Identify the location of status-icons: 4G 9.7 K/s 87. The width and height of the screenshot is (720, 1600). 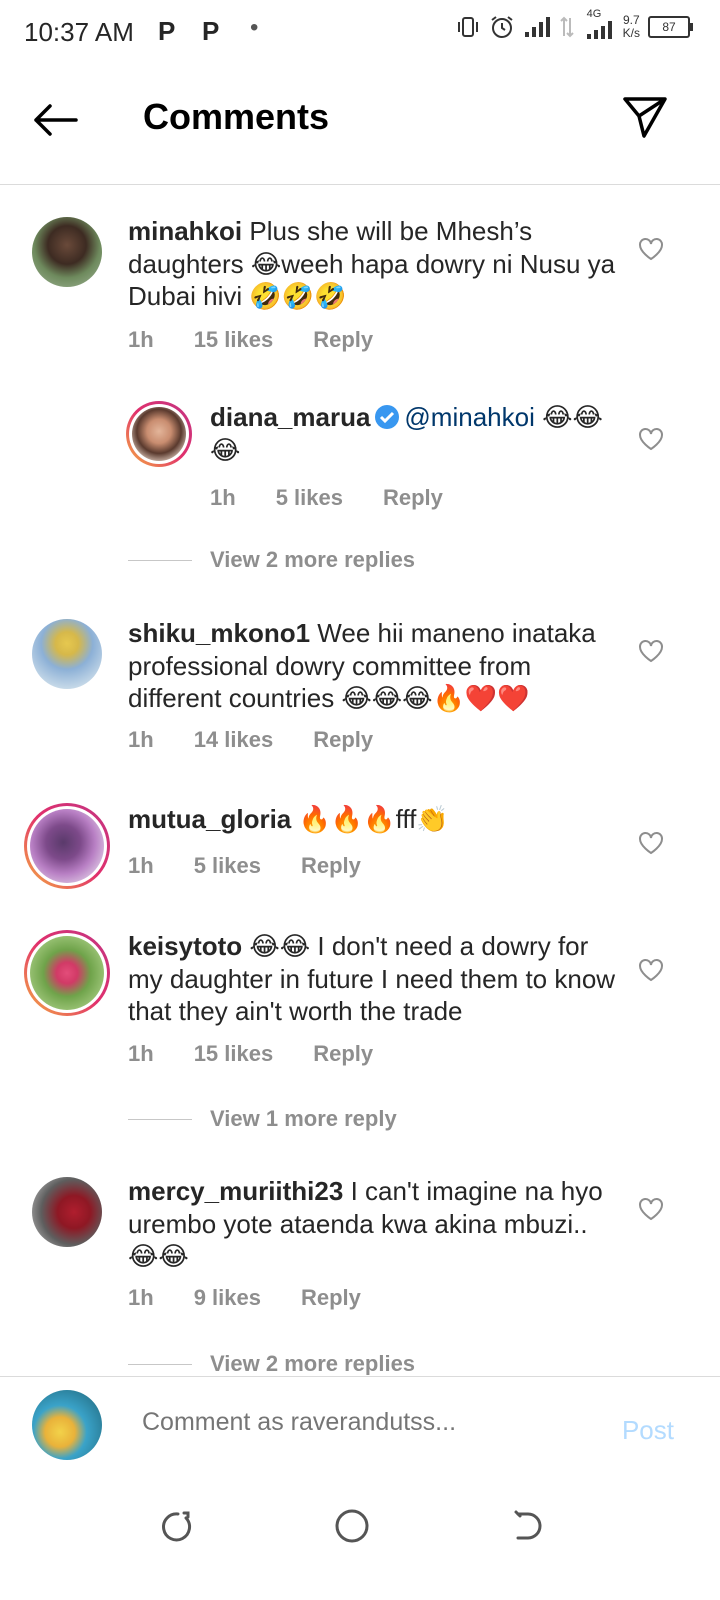
(574, 24).